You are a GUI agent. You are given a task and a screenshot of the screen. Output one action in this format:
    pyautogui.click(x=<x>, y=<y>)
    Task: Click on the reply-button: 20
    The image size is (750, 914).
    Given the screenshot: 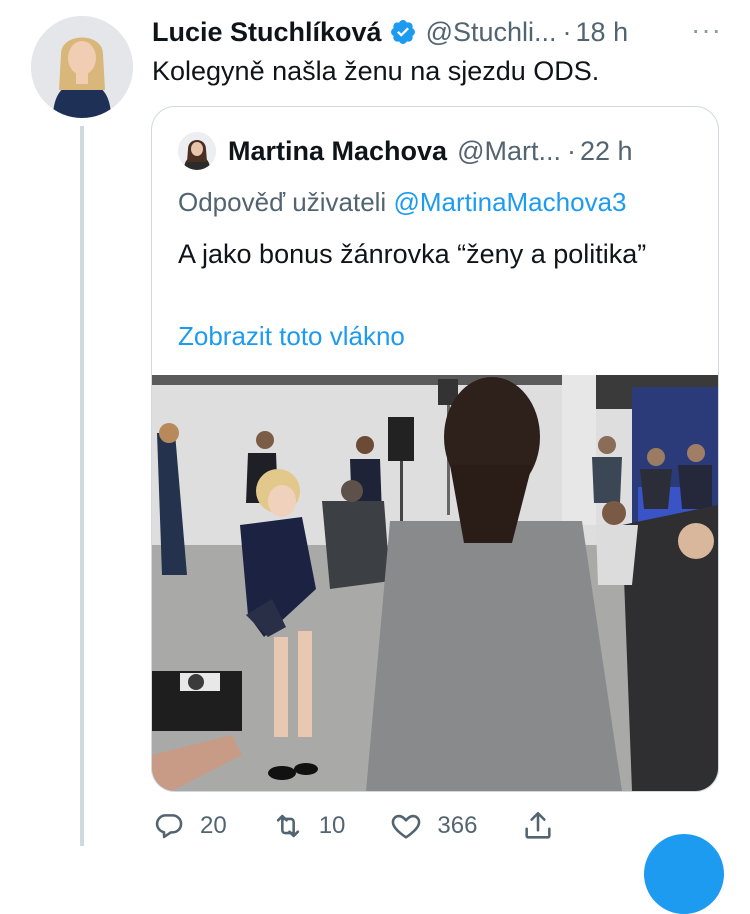 What is the action you would take?
    pyautogui.click(x=189, y=826)
    